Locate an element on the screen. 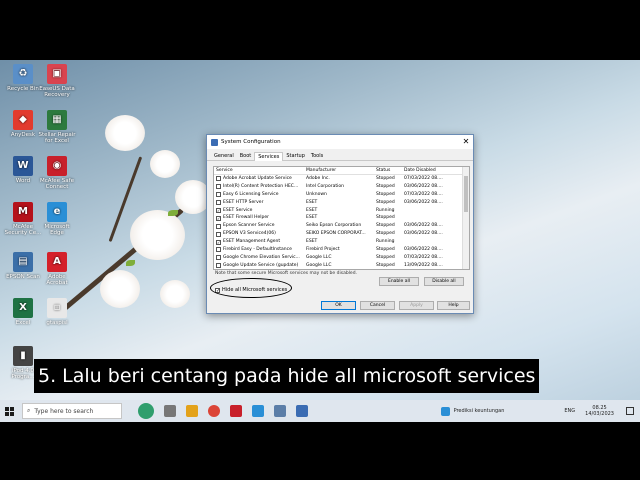 The image size is (640, 480). service-row: ✓ ESET Firewall Helper ESET Stopped is located at coordinates (341, 218).